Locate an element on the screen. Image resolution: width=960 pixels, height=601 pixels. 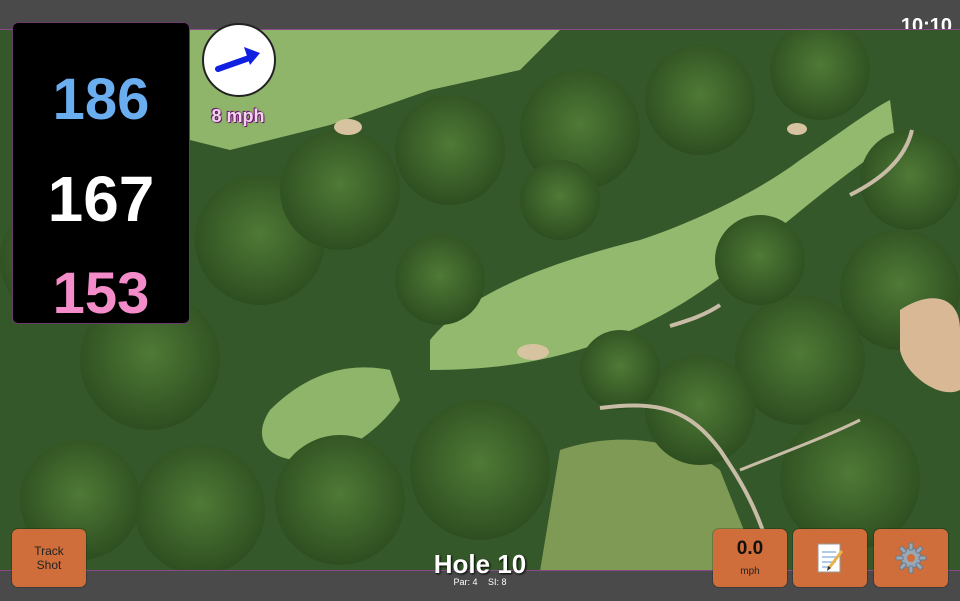
wind-arrow-icon is located at coordinates (237, 59).